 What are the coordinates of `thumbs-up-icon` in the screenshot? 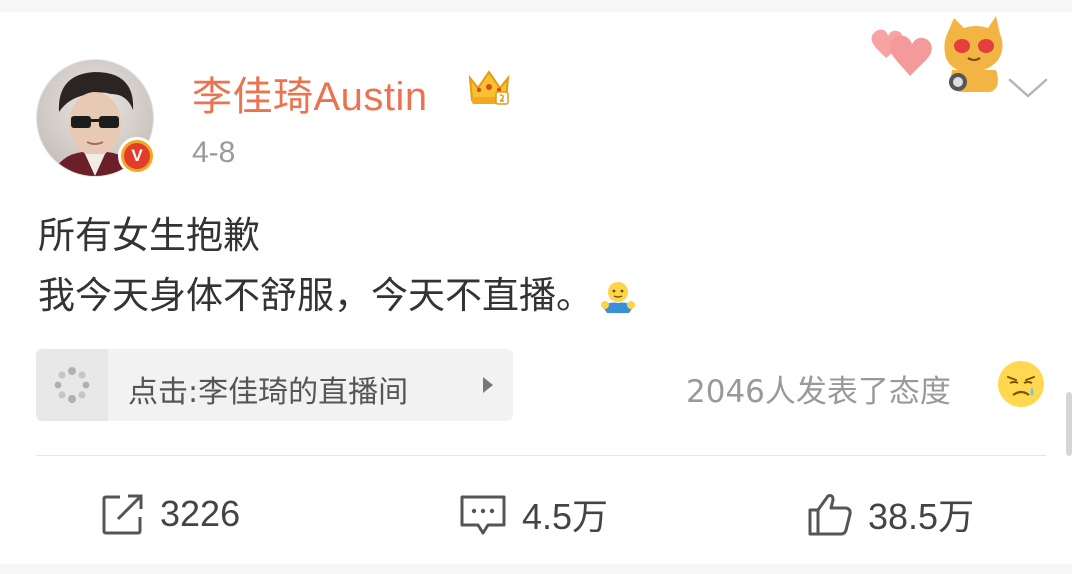 It's located at (830, 515).